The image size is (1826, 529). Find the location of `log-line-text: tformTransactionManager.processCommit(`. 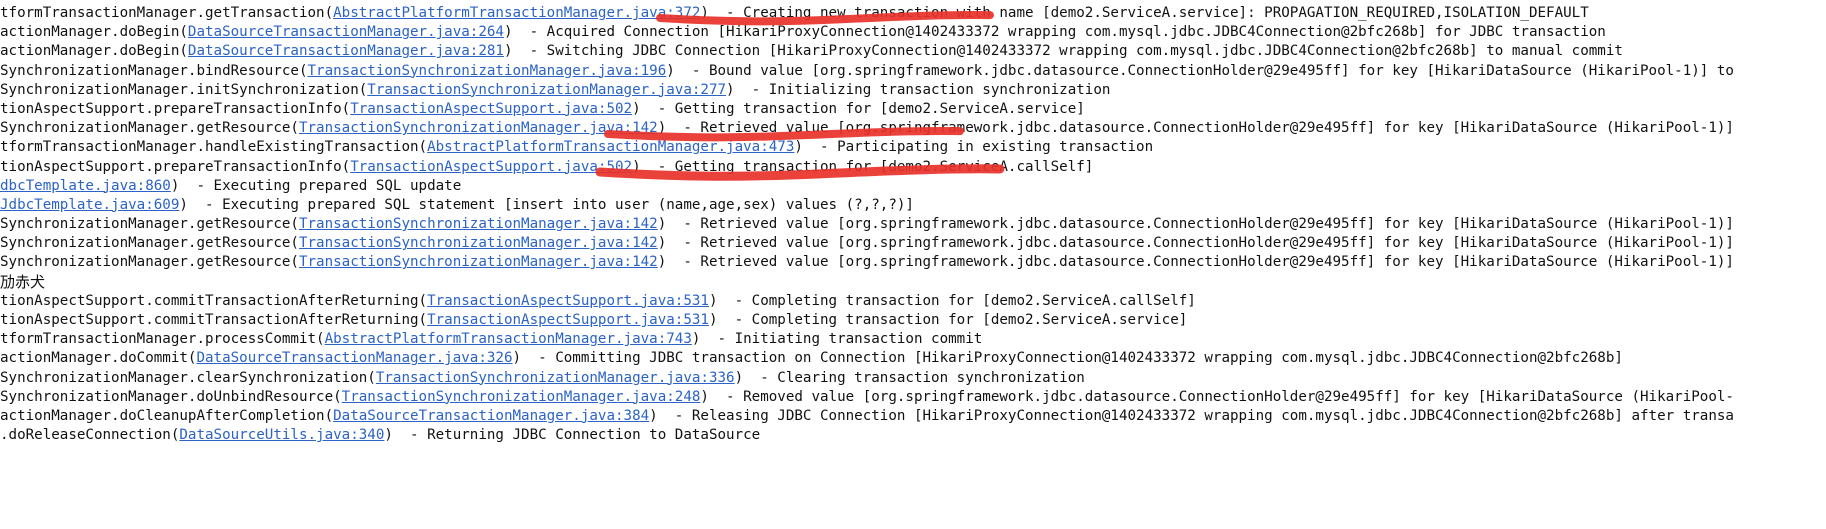

log-line-text: tformTransactionManager.processCommit( is located at coordinates (162, 339).